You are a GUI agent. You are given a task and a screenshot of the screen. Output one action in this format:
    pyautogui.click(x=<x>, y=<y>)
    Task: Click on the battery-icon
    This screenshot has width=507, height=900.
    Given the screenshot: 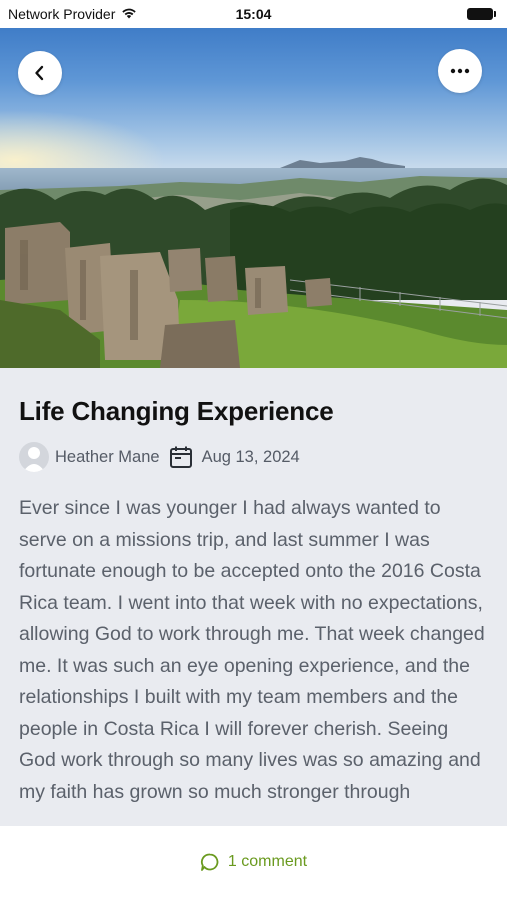 What is the action you would take?
    pyautogui.click(x=481, y=14)
    